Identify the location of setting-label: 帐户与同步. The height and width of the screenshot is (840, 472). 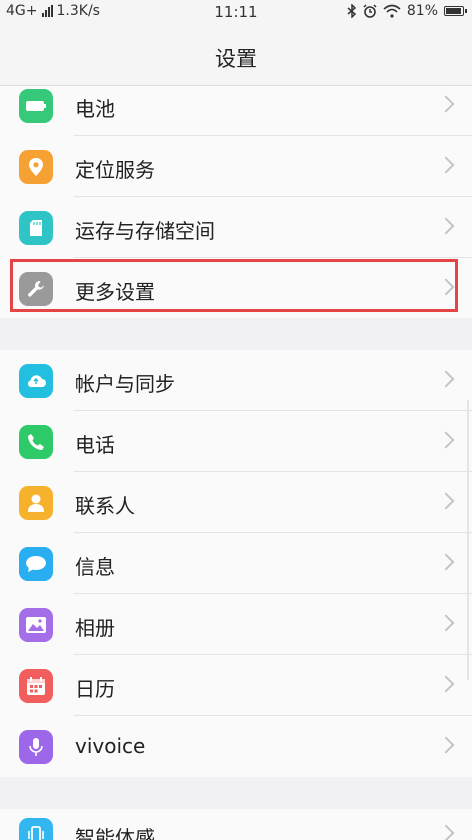
(125, 384).